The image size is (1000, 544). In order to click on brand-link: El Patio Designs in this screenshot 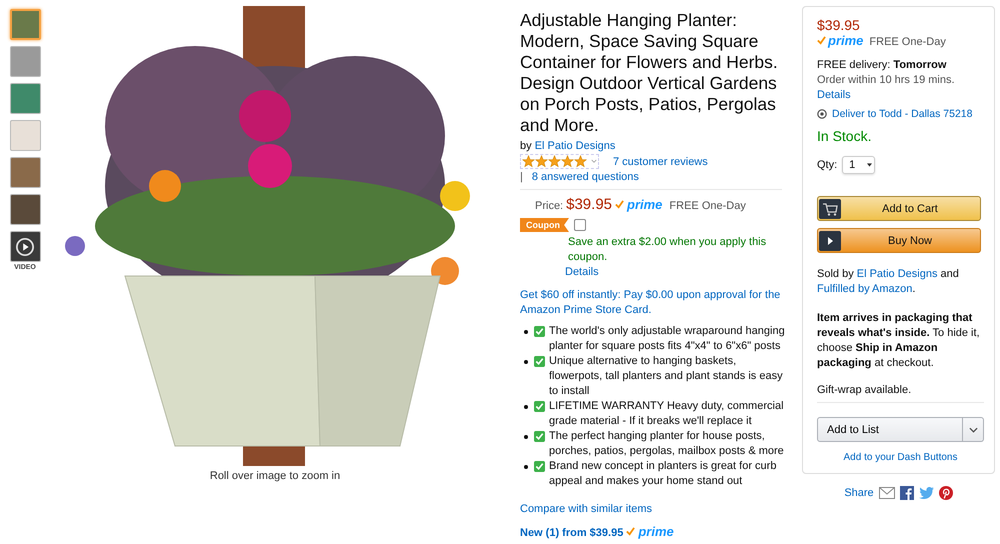, I will do `click(575, 146)`.